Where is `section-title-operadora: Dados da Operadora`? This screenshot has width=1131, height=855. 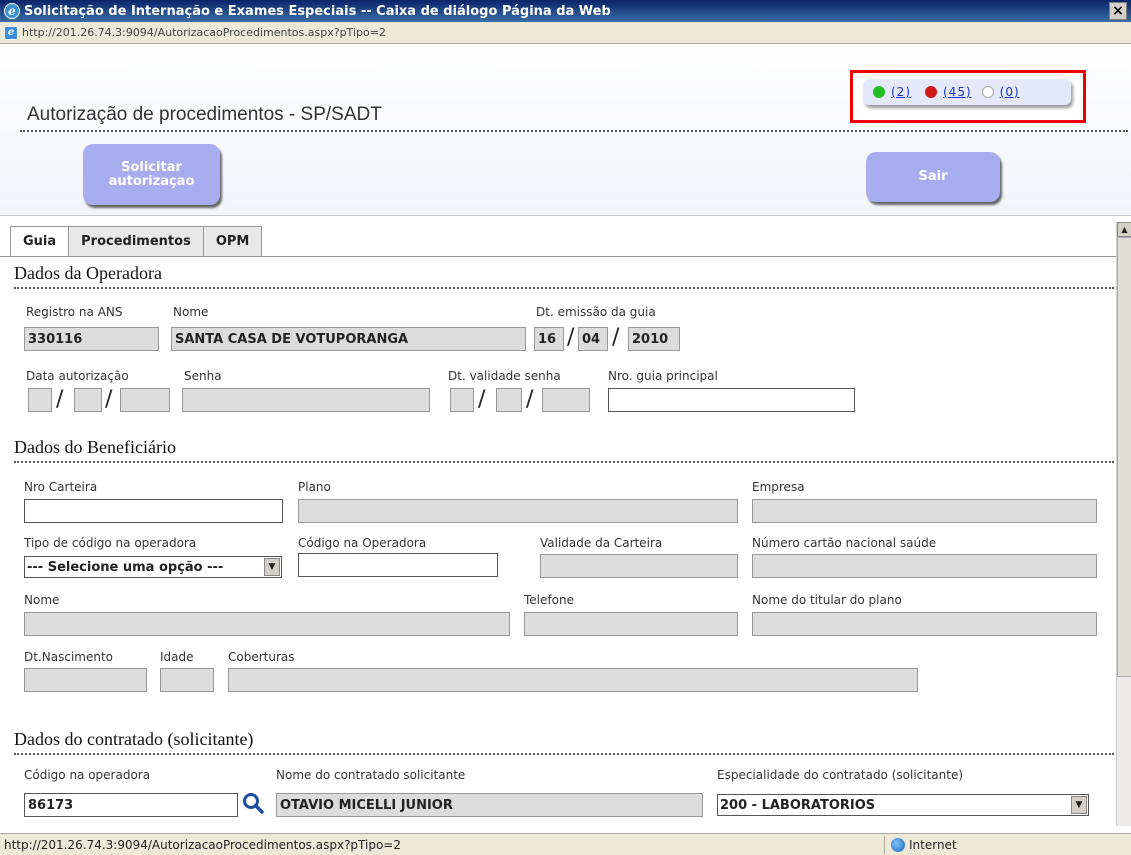
section-title-operadora: Dados da Operadora is located at coordinates (88, 273).